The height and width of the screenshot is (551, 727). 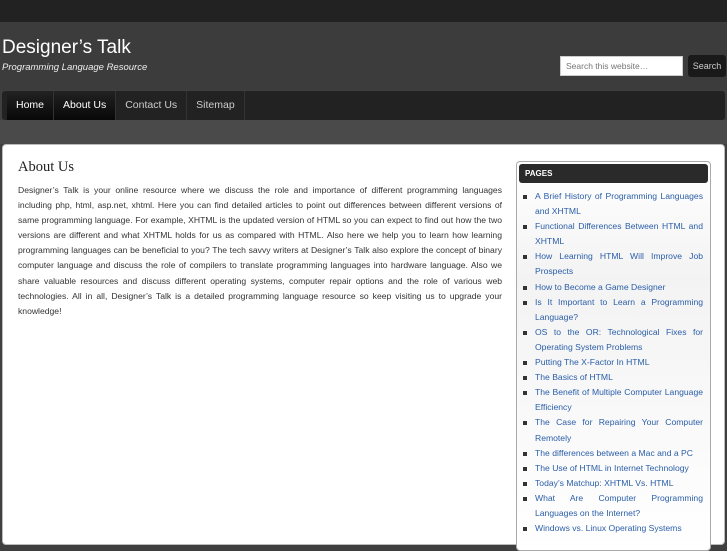 What do you see at coordinates (707, 66) in the screenshot?
I see `search-button: Search` at bounding box center [707, 66].